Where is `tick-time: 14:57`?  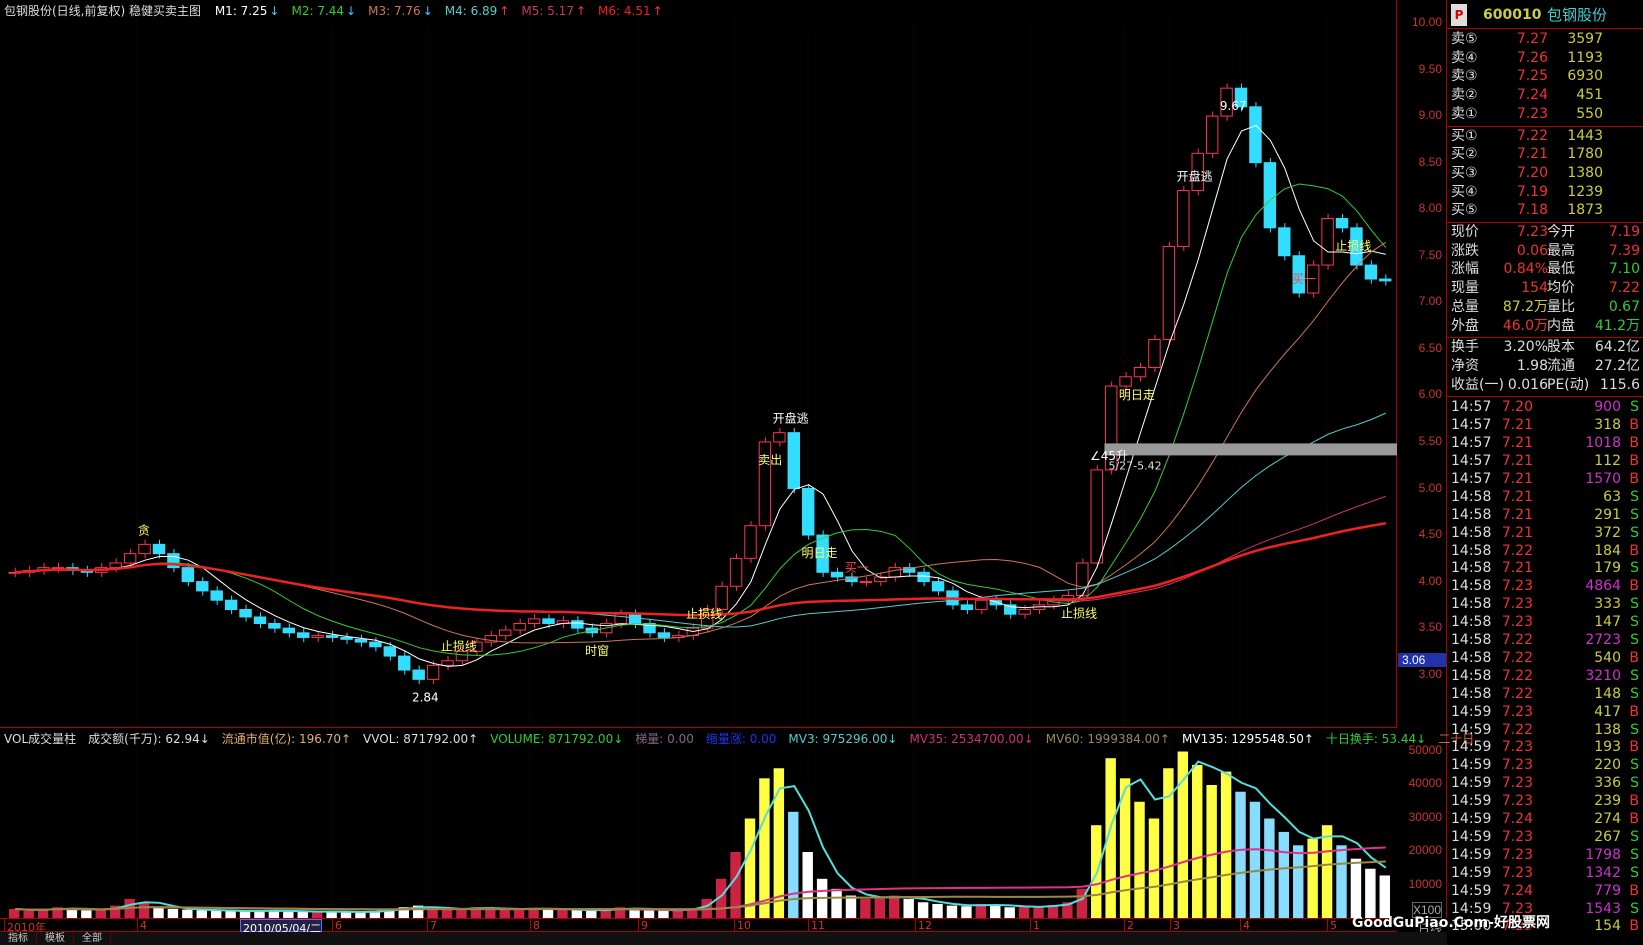
tick-time: 14:57 is located at coordinates (1471, 425).